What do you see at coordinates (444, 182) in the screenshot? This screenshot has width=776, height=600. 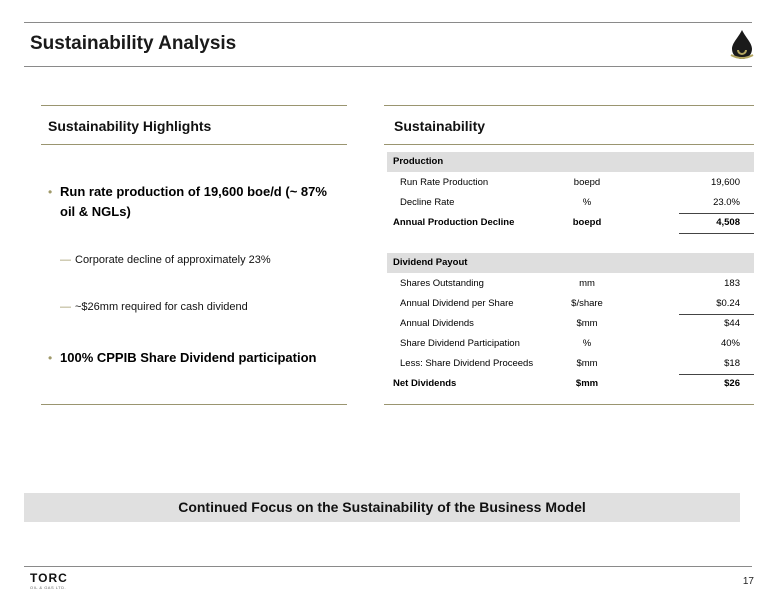 I see `row-label: Run Rate Production` at bounding box center [444, 182].